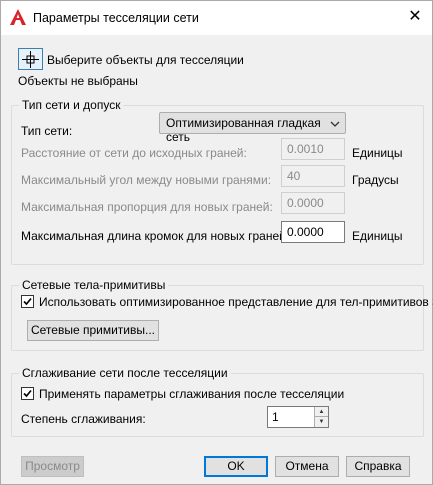  What do you see at coordinates (313, 203) in the screenshot?
I see `aspect-field: 0.0000` at bounding box center [313, 203].